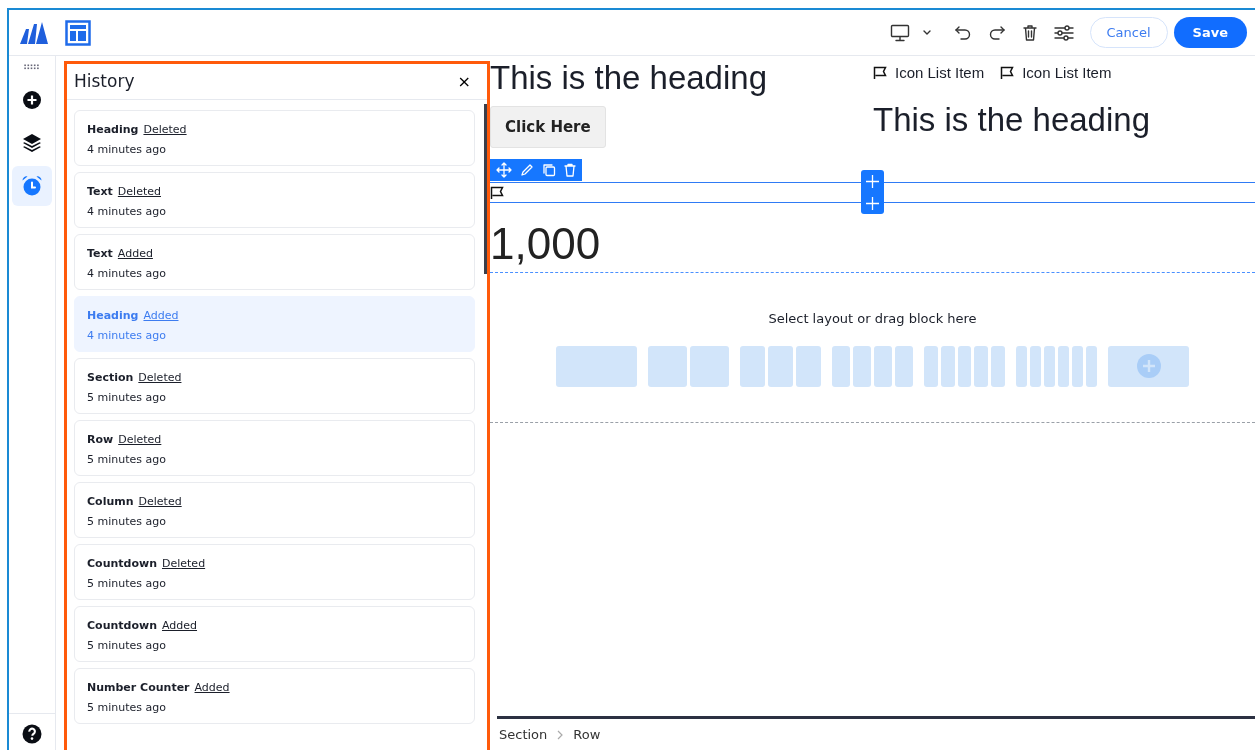 Image resolution: width=1255 pixels, height=750 pixels. What do you see at coordinates (872, 238) in the screenshot?
I see `number-counter: 1,000` at bounding box center [872, 238].